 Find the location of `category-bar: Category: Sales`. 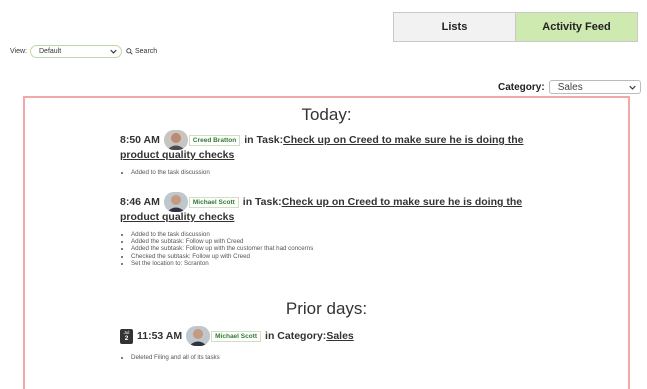

category-bar: Category: Sales is located at coordinates (569, 87).